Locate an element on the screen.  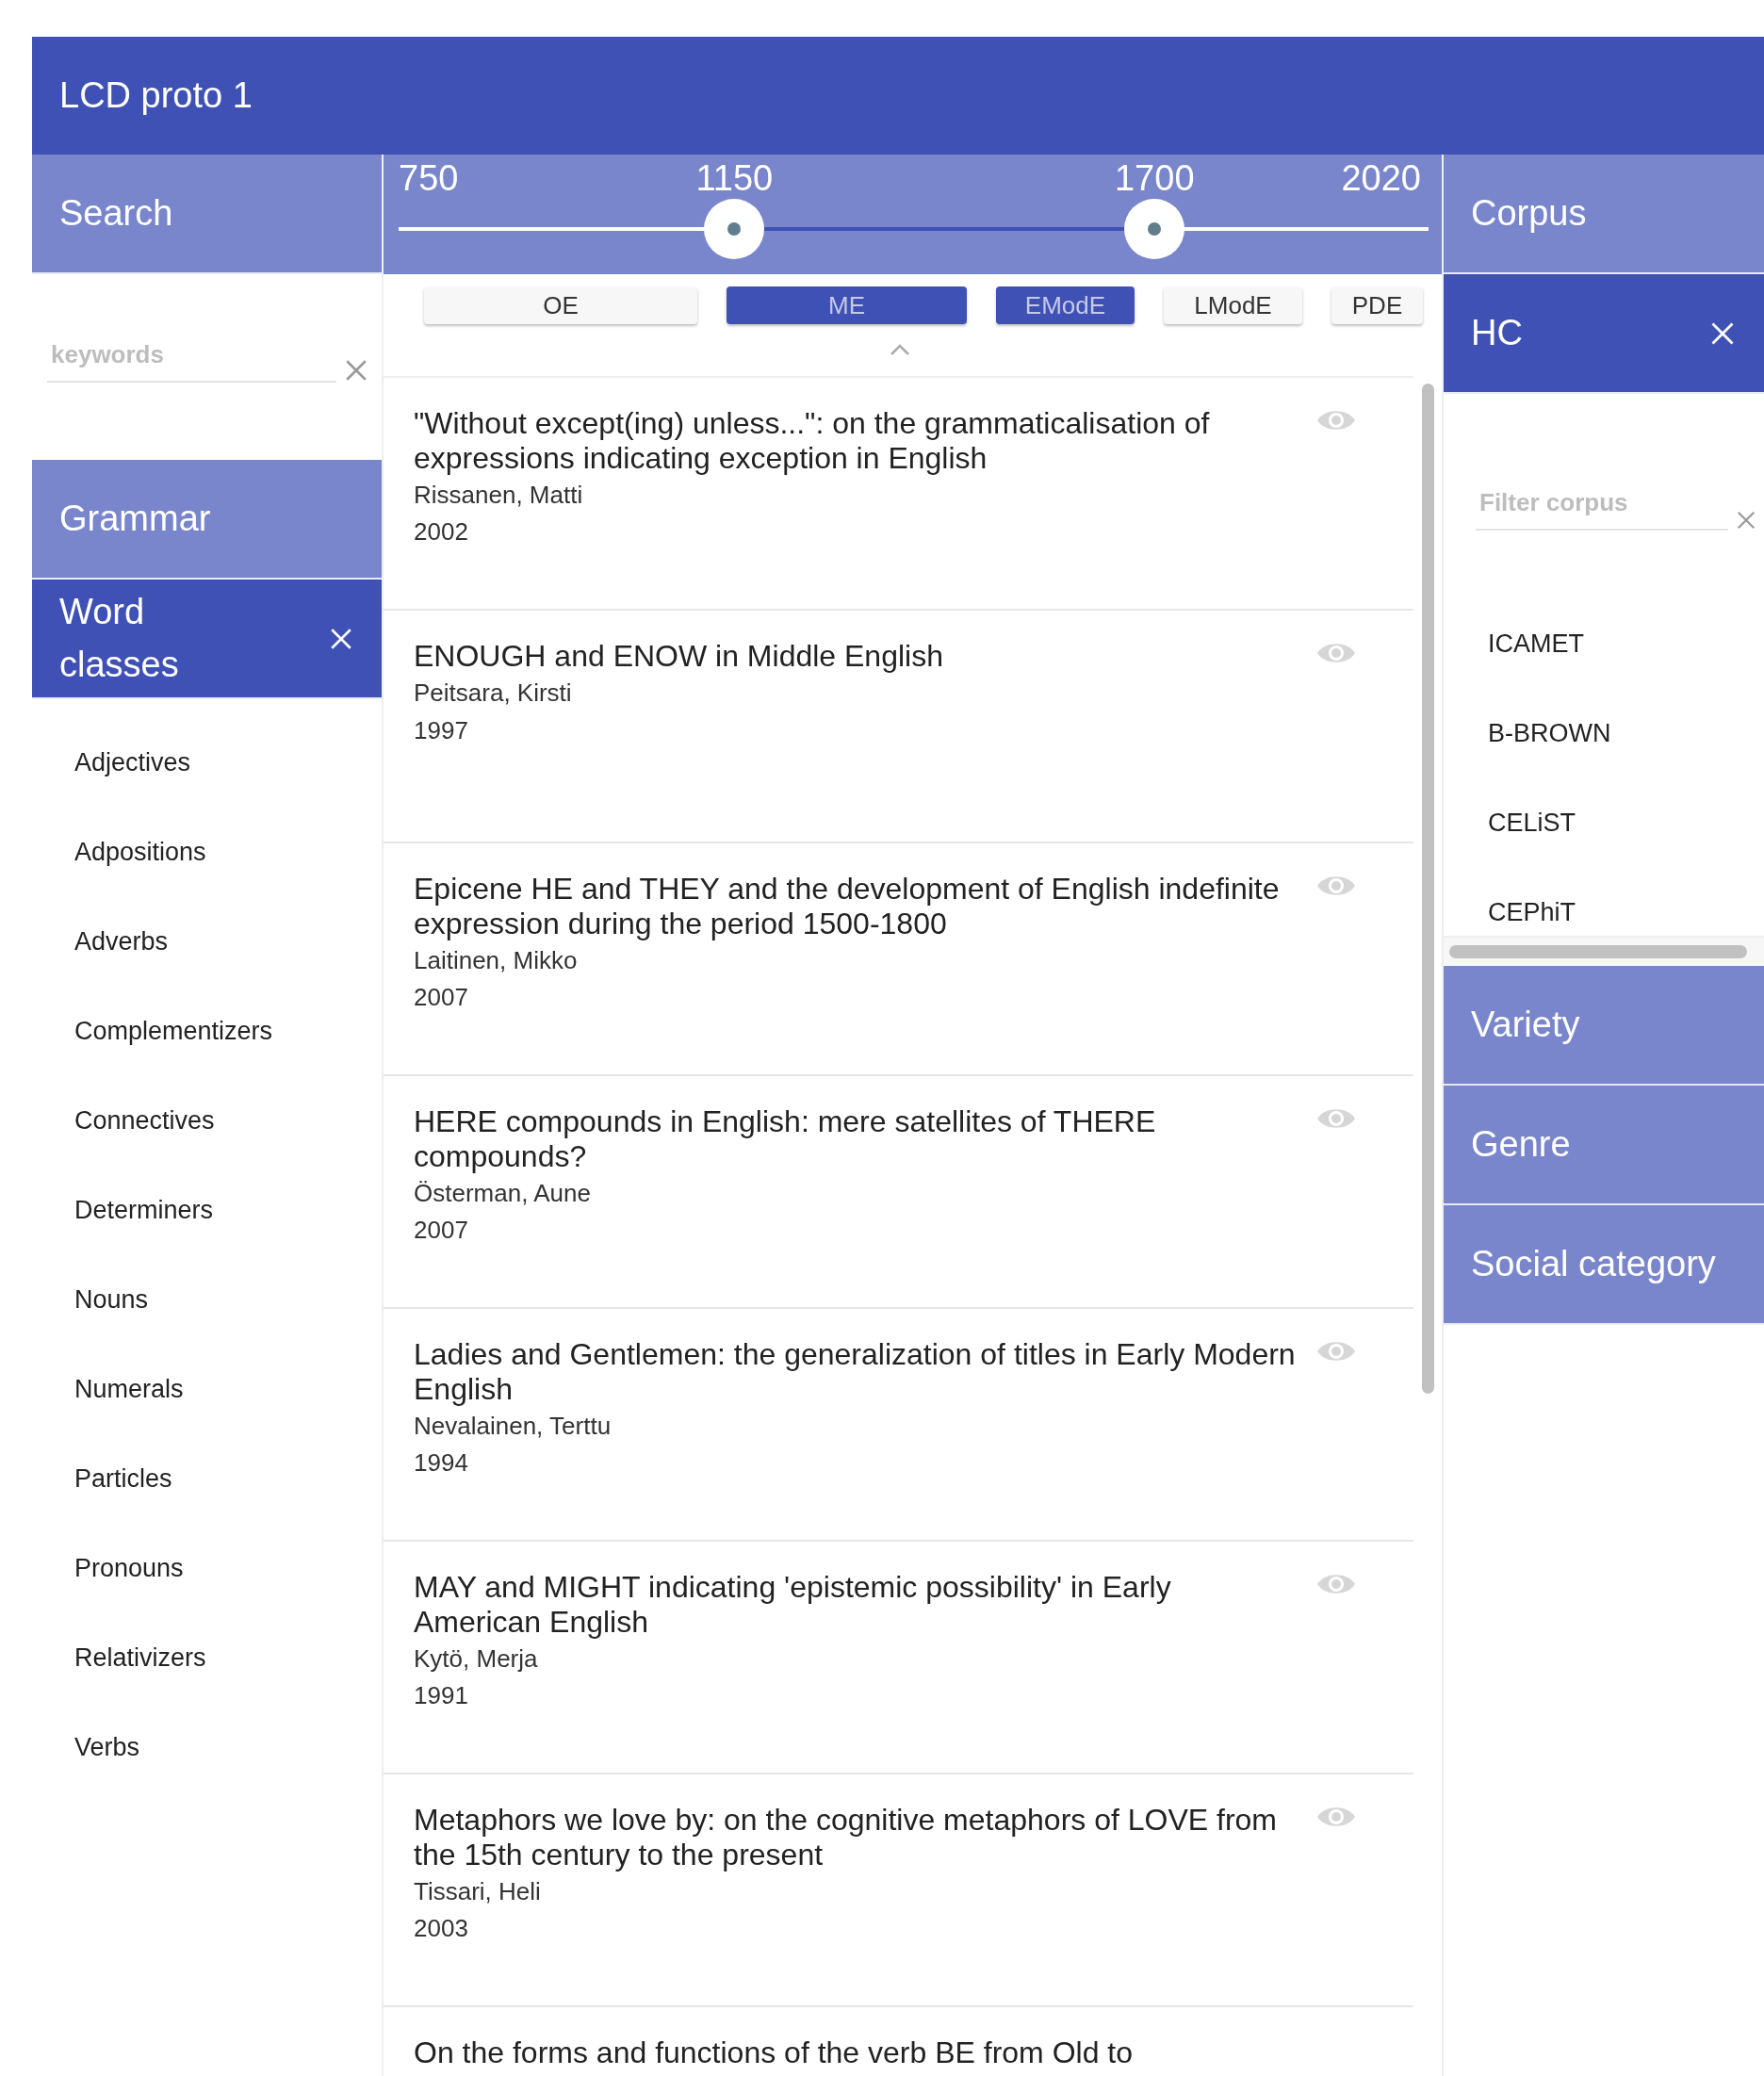
result-title: On the forms and functions of the verb BE from Old to is located at coordinates (856, 2052).